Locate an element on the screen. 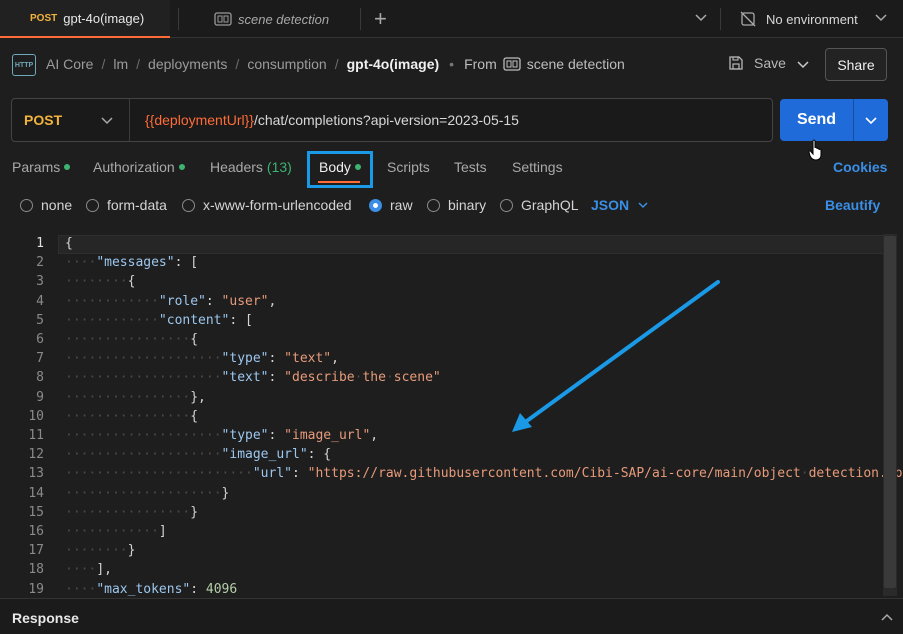  save-label: Save is located at coordinates (770, 63).